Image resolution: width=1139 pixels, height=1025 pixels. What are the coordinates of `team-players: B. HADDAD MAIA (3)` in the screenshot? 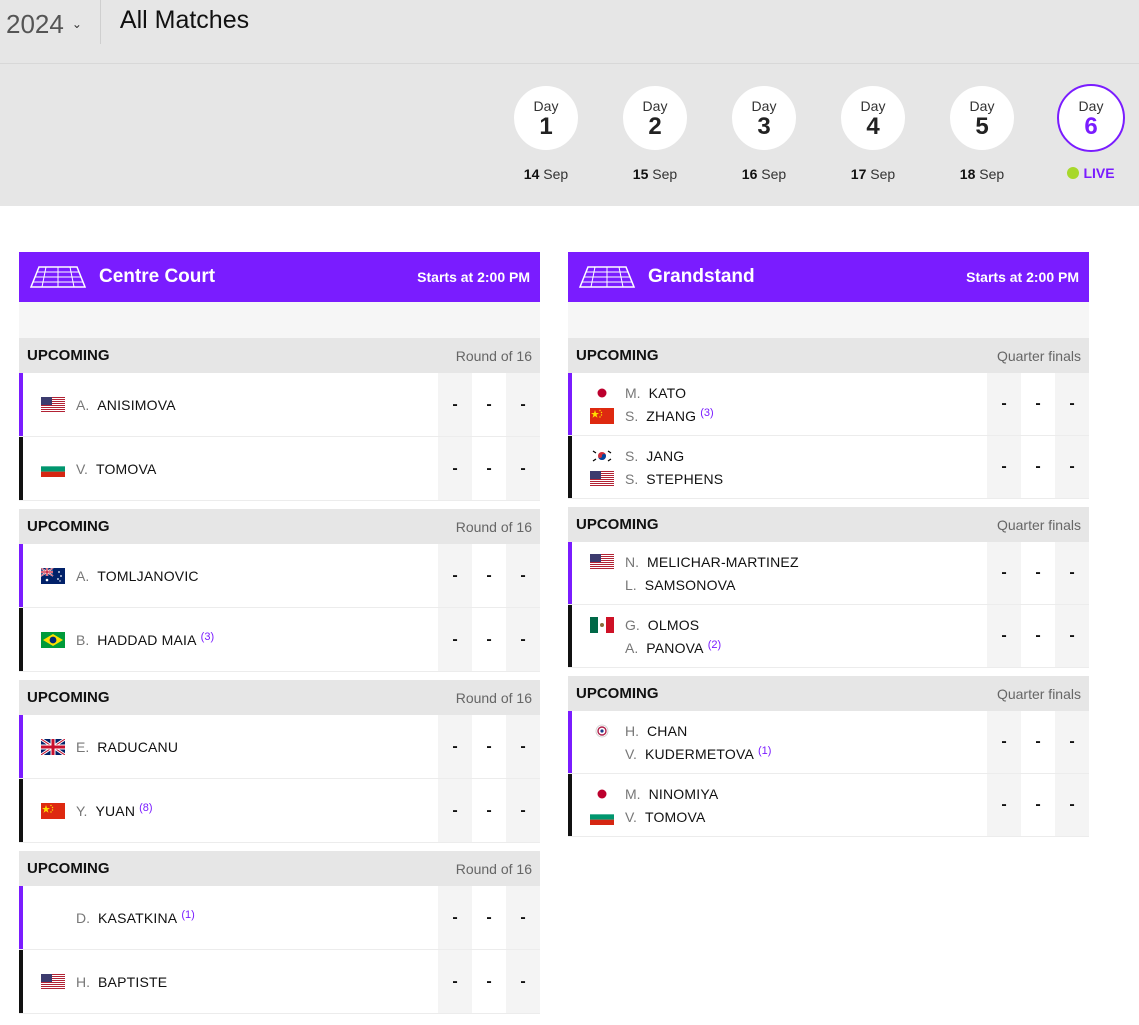 It's located at (230, 639).